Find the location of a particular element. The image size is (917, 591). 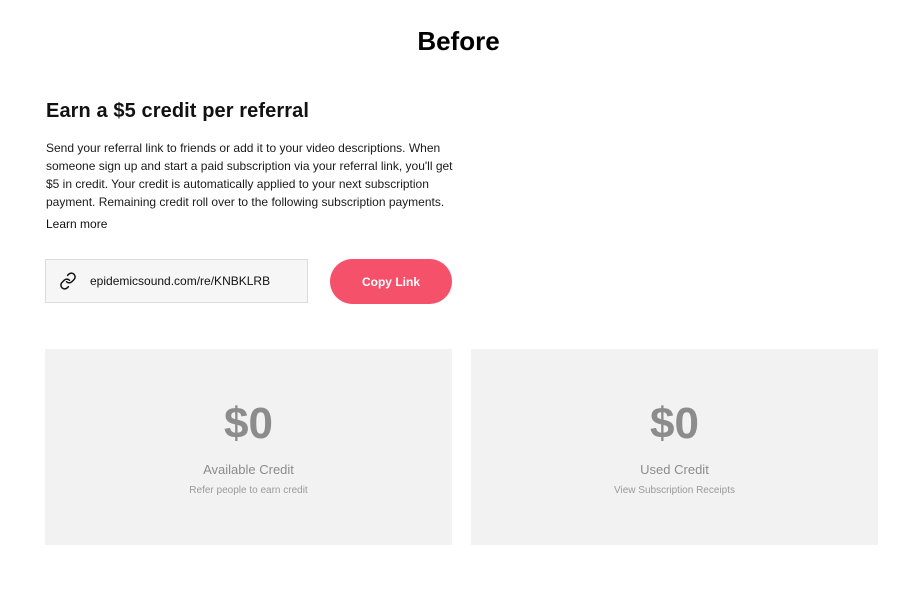

used-credit-label: Used Credit is located at coordinates (674, 469).